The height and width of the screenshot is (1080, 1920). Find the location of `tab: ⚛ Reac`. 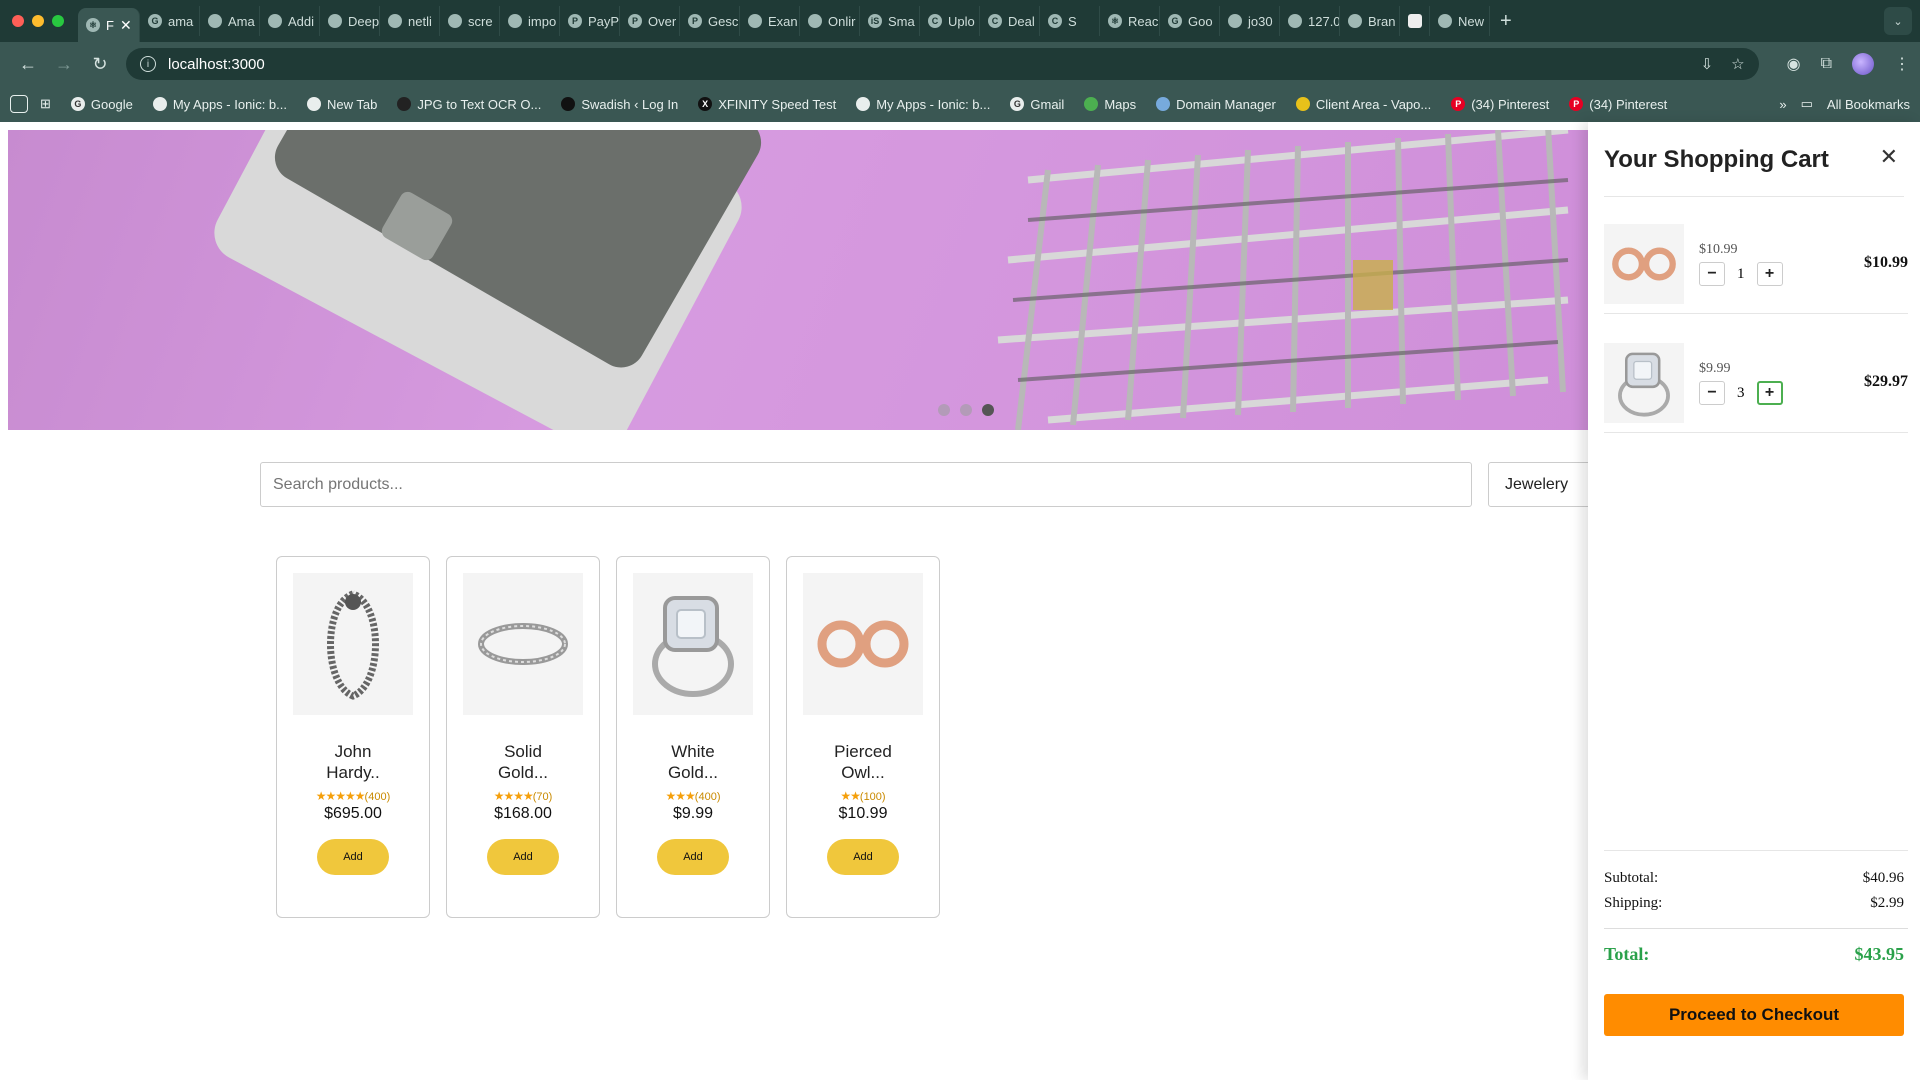

tab: ⚛ Reac is located at coordinates (1130, 21).